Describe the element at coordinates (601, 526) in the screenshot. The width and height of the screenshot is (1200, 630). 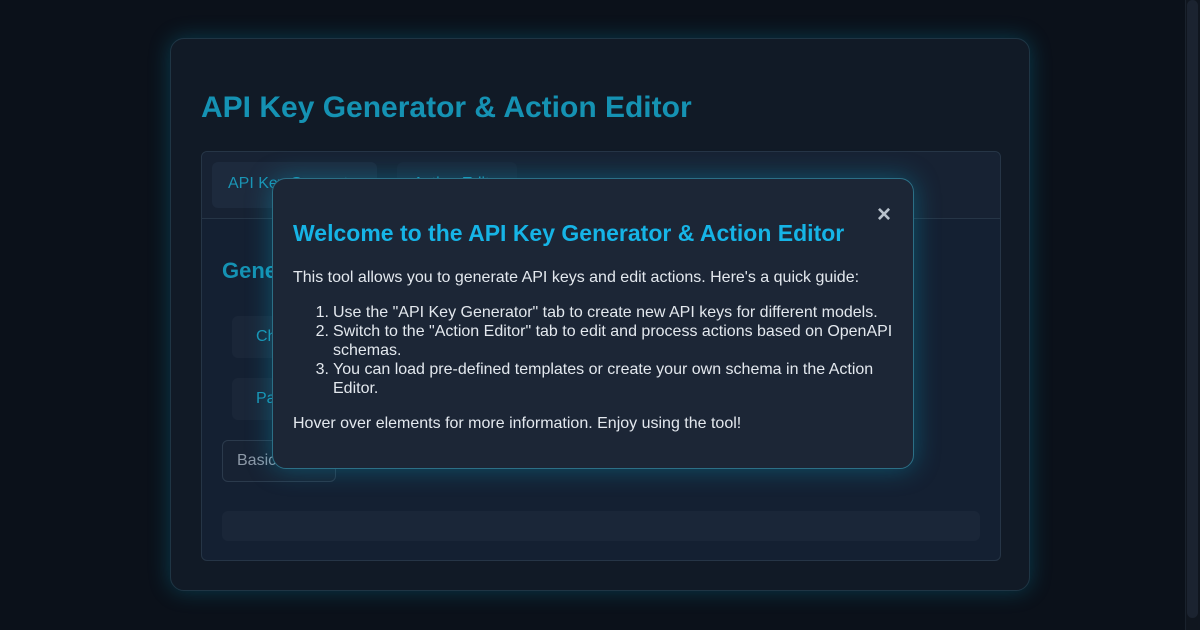
I see `api-key-output` at that location.